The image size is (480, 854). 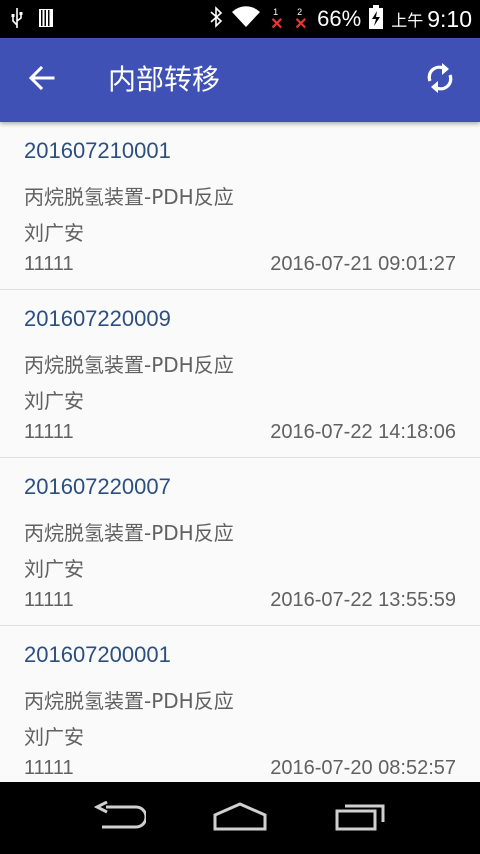 I want to click on record-time: 2016-07-20 08:52:57, so click(x=363, y=768).